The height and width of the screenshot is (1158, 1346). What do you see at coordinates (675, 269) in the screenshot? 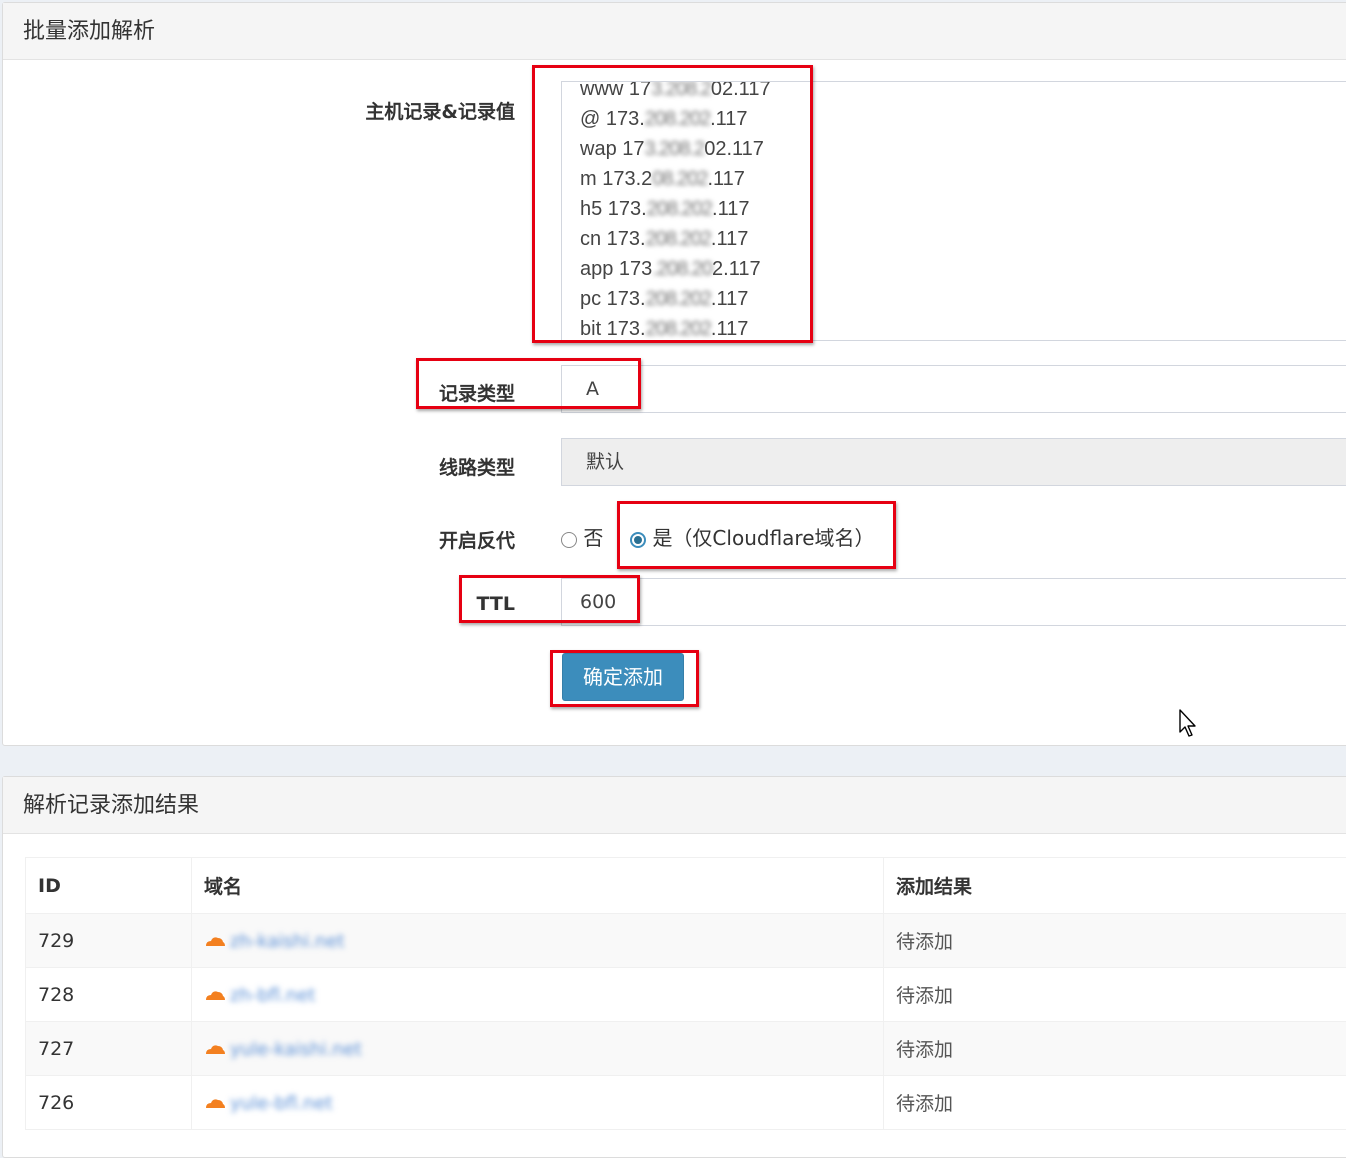
I see `record-line-7: app 173.208.202.117` at bounding box center [675, 269].